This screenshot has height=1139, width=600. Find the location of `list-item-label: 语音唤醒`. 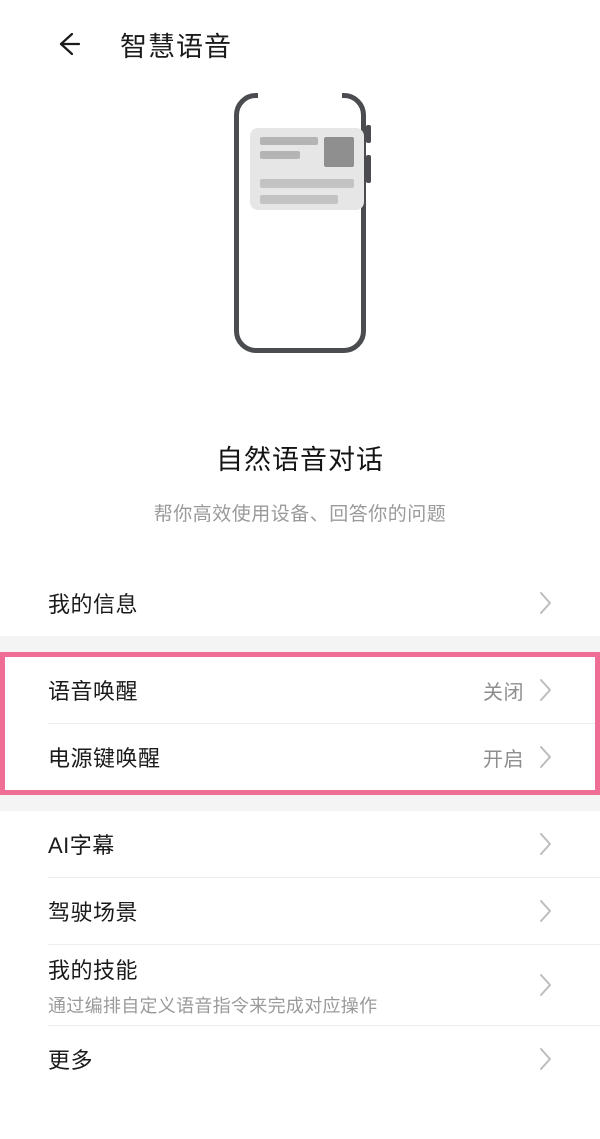

list-item-label: 语音唤醒 is located at coordinates (93, 691).